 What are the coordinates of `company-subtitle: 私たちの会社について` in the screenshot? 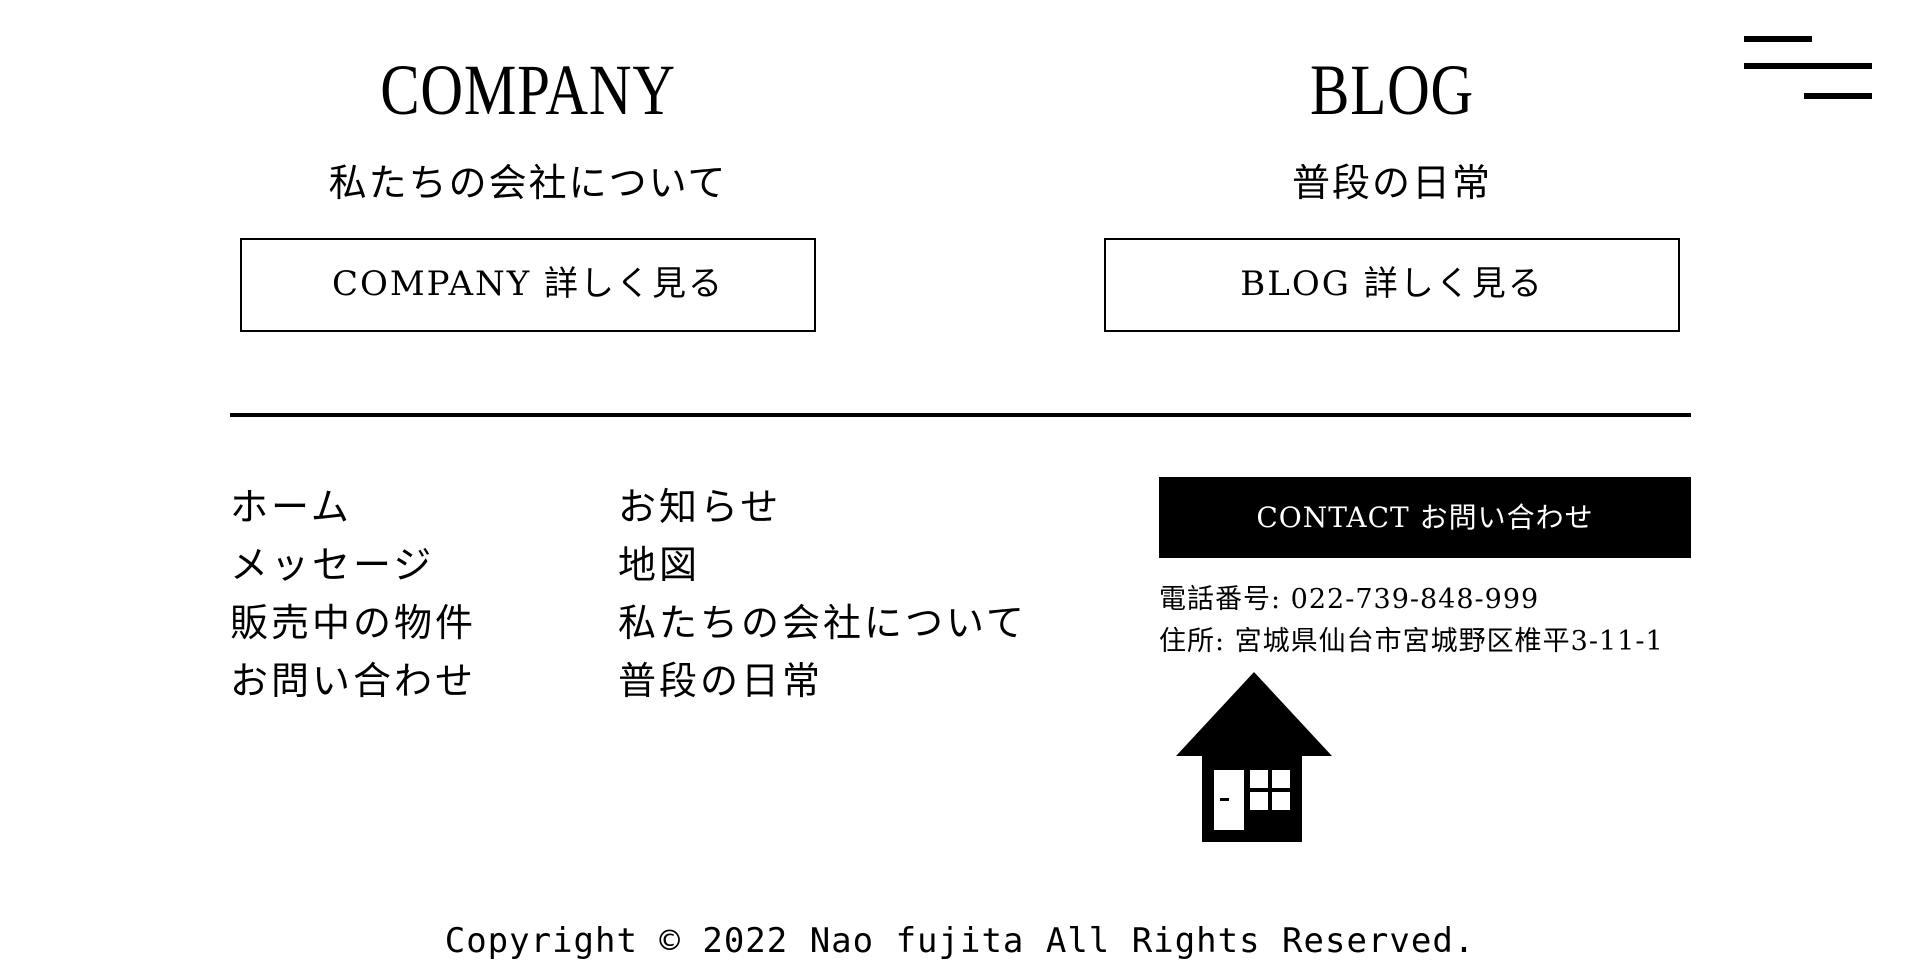 It's located at (528, 183).